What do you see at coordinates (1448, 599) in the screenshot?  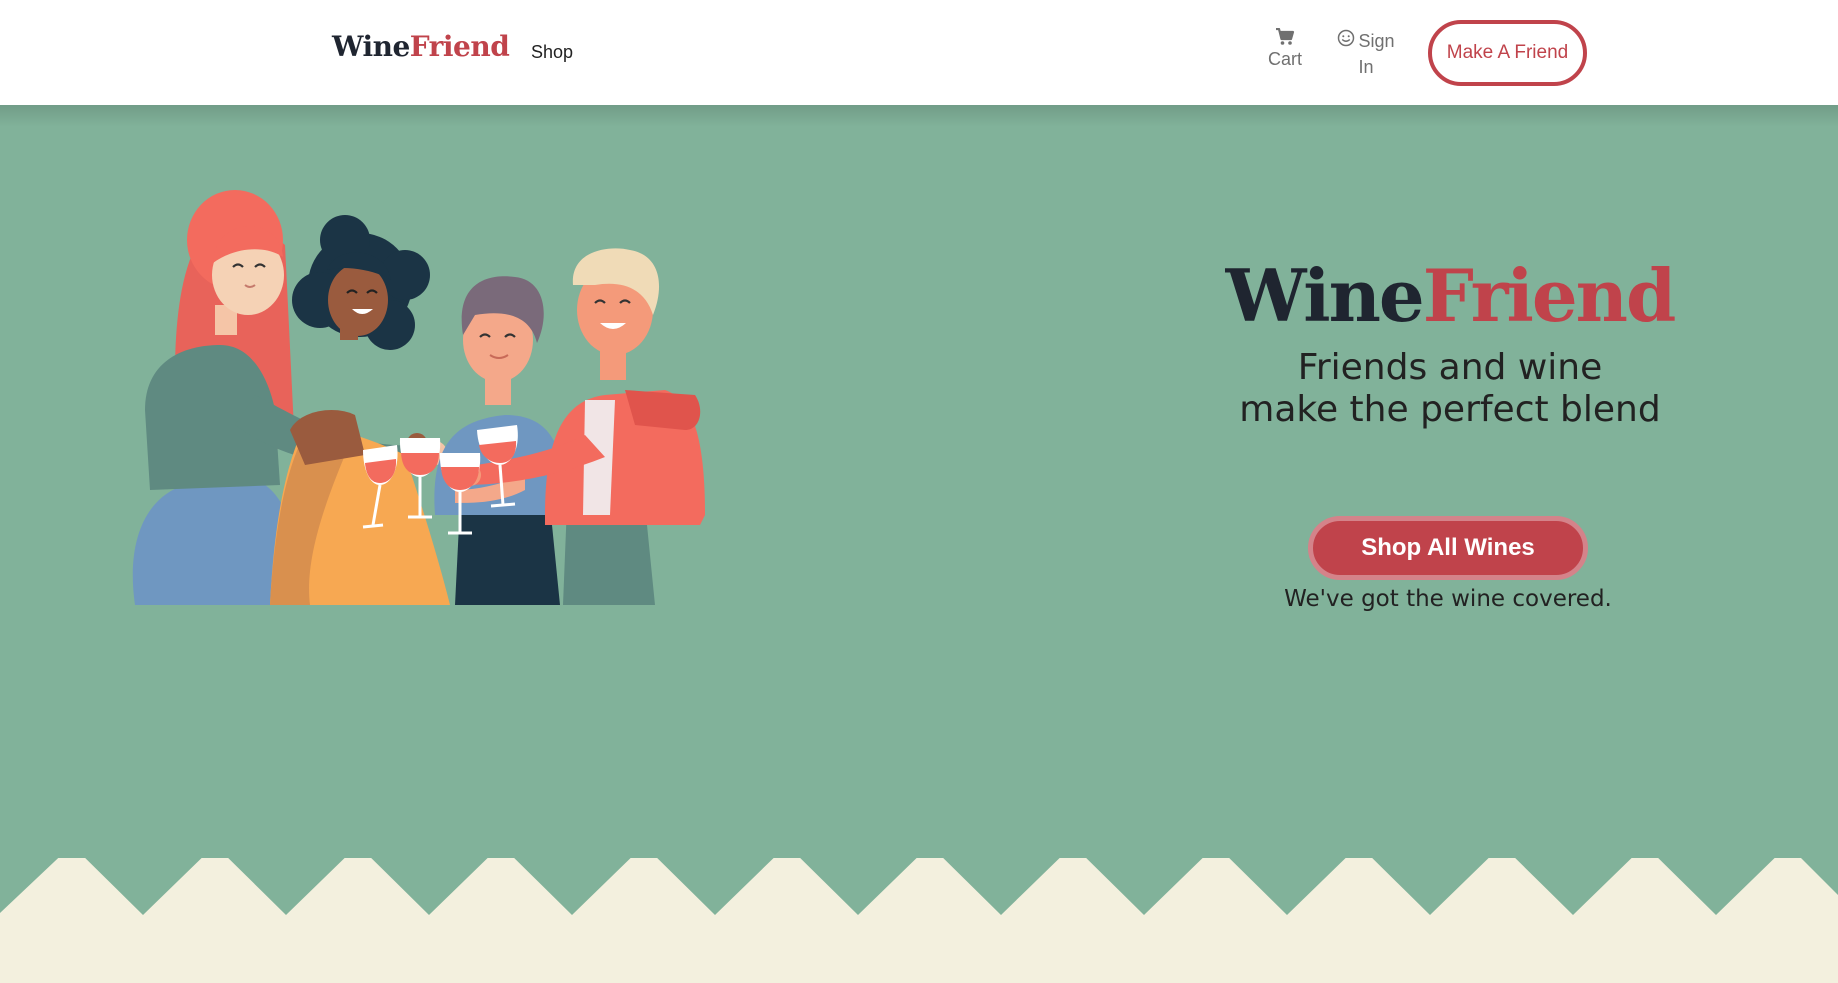 I see `hero-subtext: We've got the wine covered.` at bounding box center [1448, 599].